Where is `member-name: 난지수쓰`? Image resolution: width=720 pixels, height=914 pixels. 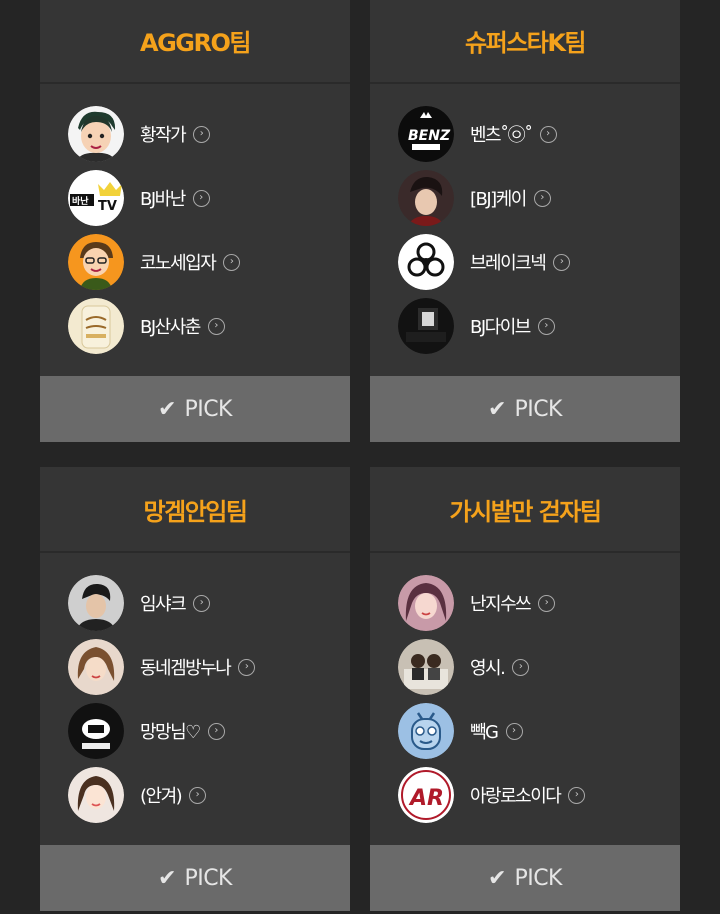 member-name: 난지수쓰 is located at coordinates (501, 604).